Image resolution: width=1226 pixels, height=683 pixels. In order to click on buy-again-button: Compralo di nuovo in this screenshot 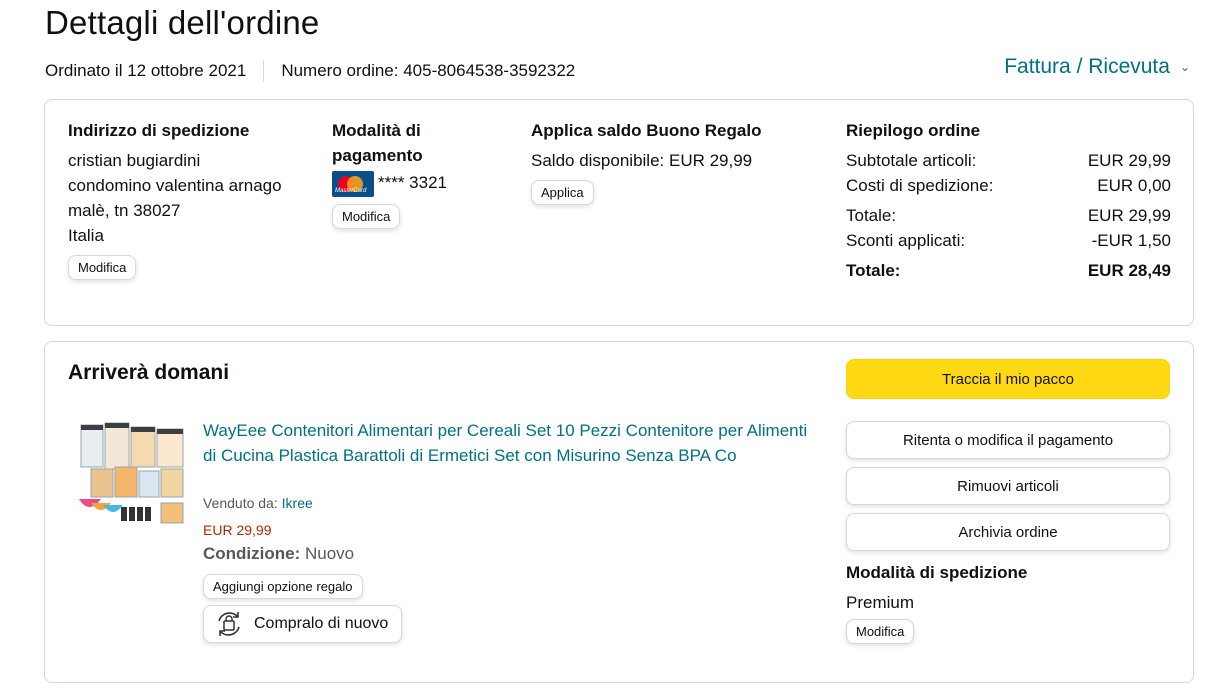, I will do `click(303, 624)`.